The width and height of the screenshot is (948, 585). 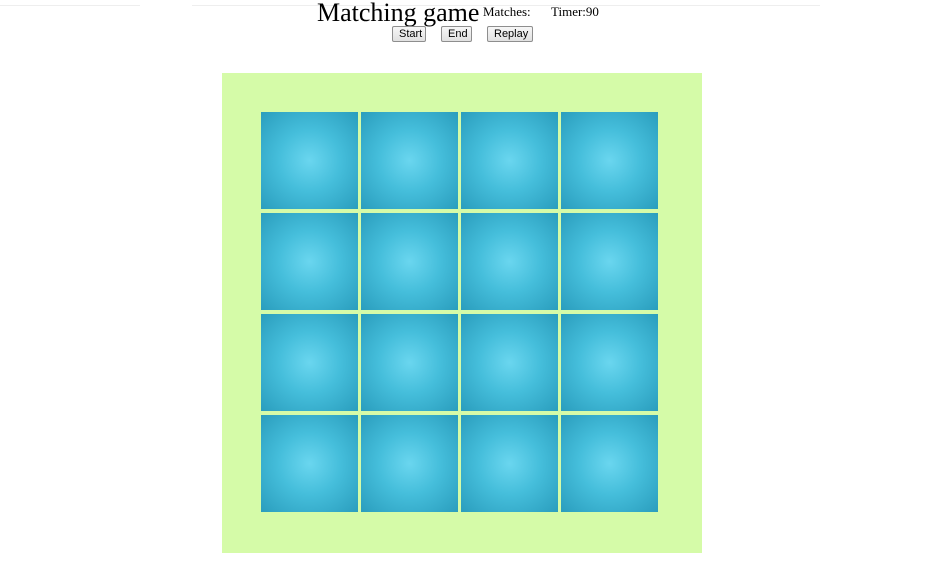 I want to click on card-r2-c1, so click(x=309, y=261).